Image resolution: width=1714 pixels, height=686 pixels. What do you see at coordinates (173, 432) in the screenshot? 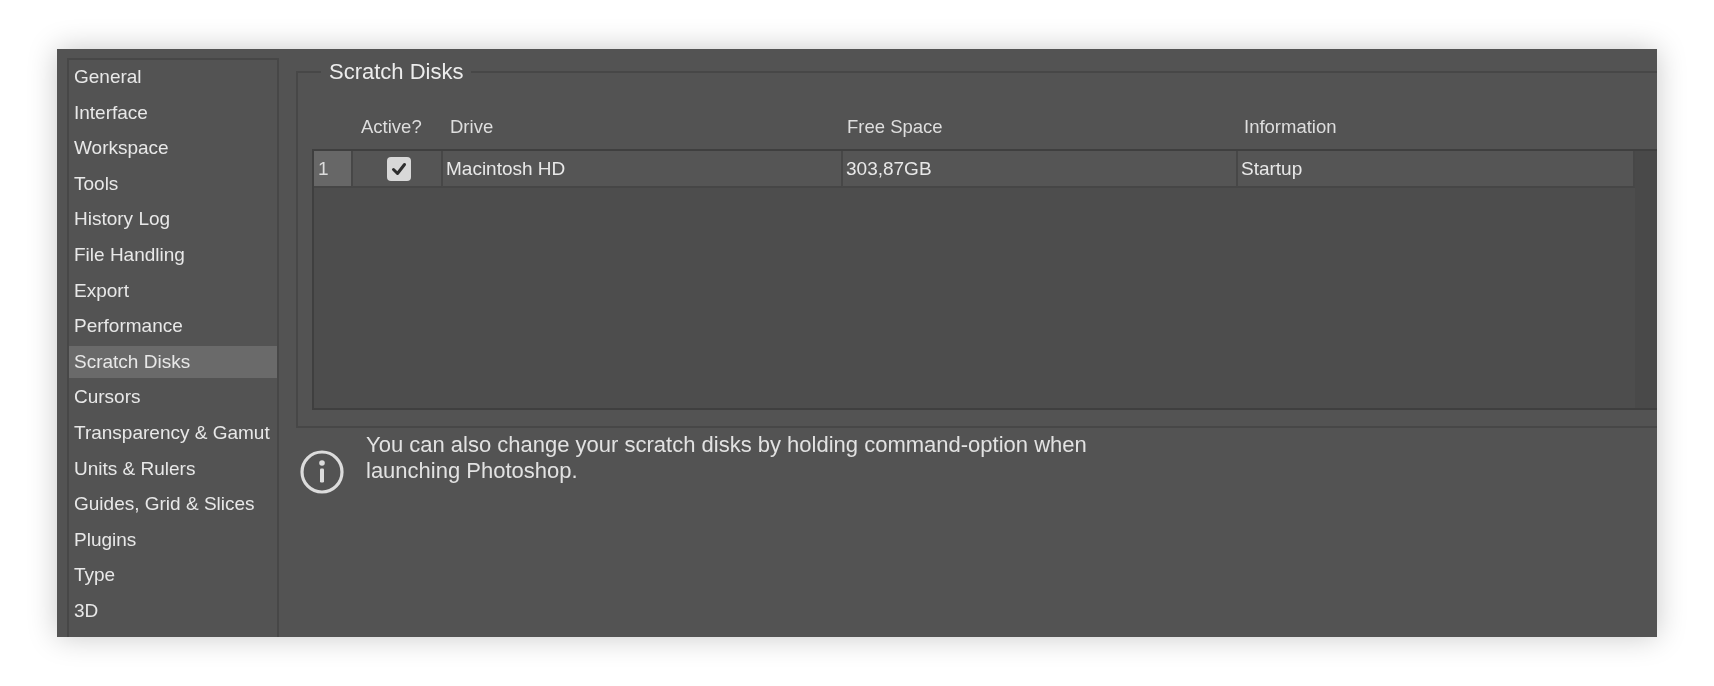
I see `sidebar-item: Transparency & Gamut` at bounding box center [173, 432].